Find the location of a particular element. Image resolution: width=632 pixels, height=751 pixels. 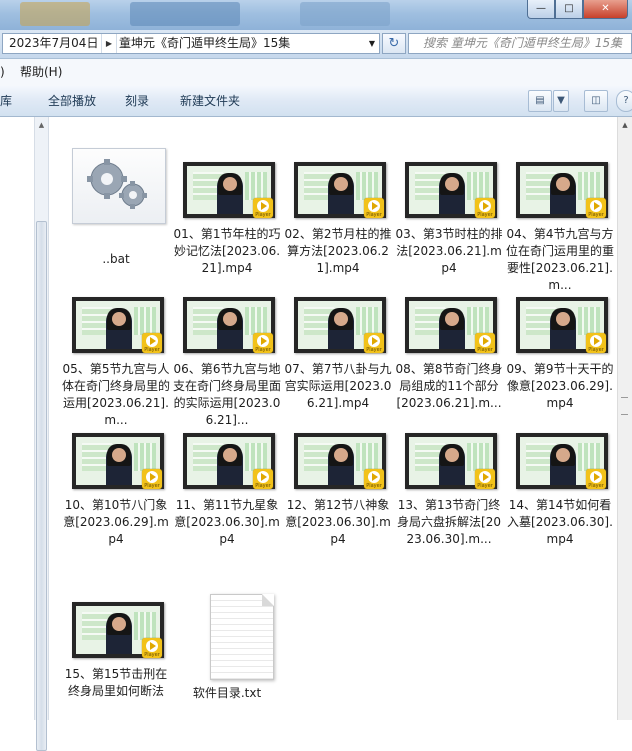

file-name-label: ..bat is located at coordinates (116, 259).